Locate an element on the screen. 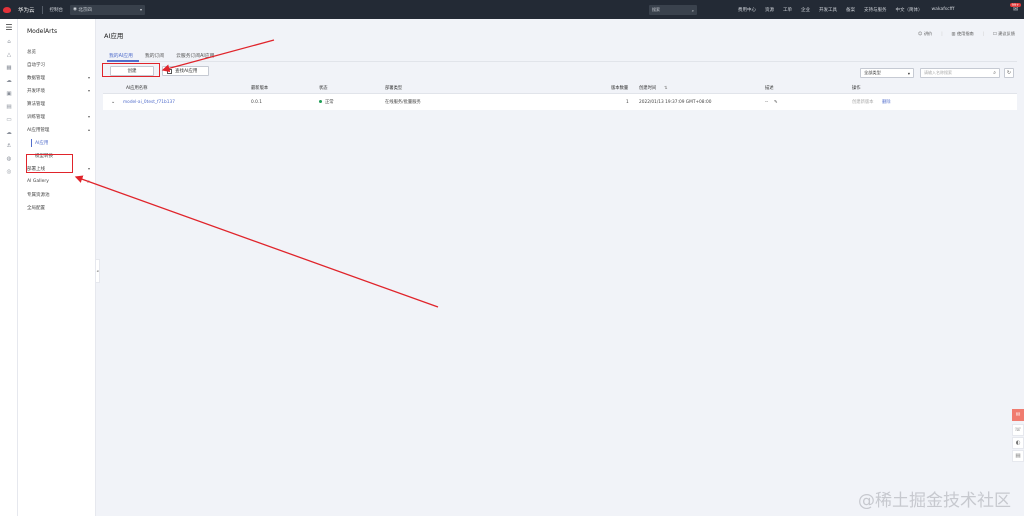 The image size is (1024, 516). column-header: 版本数量 is located at coordinates (620, 88).